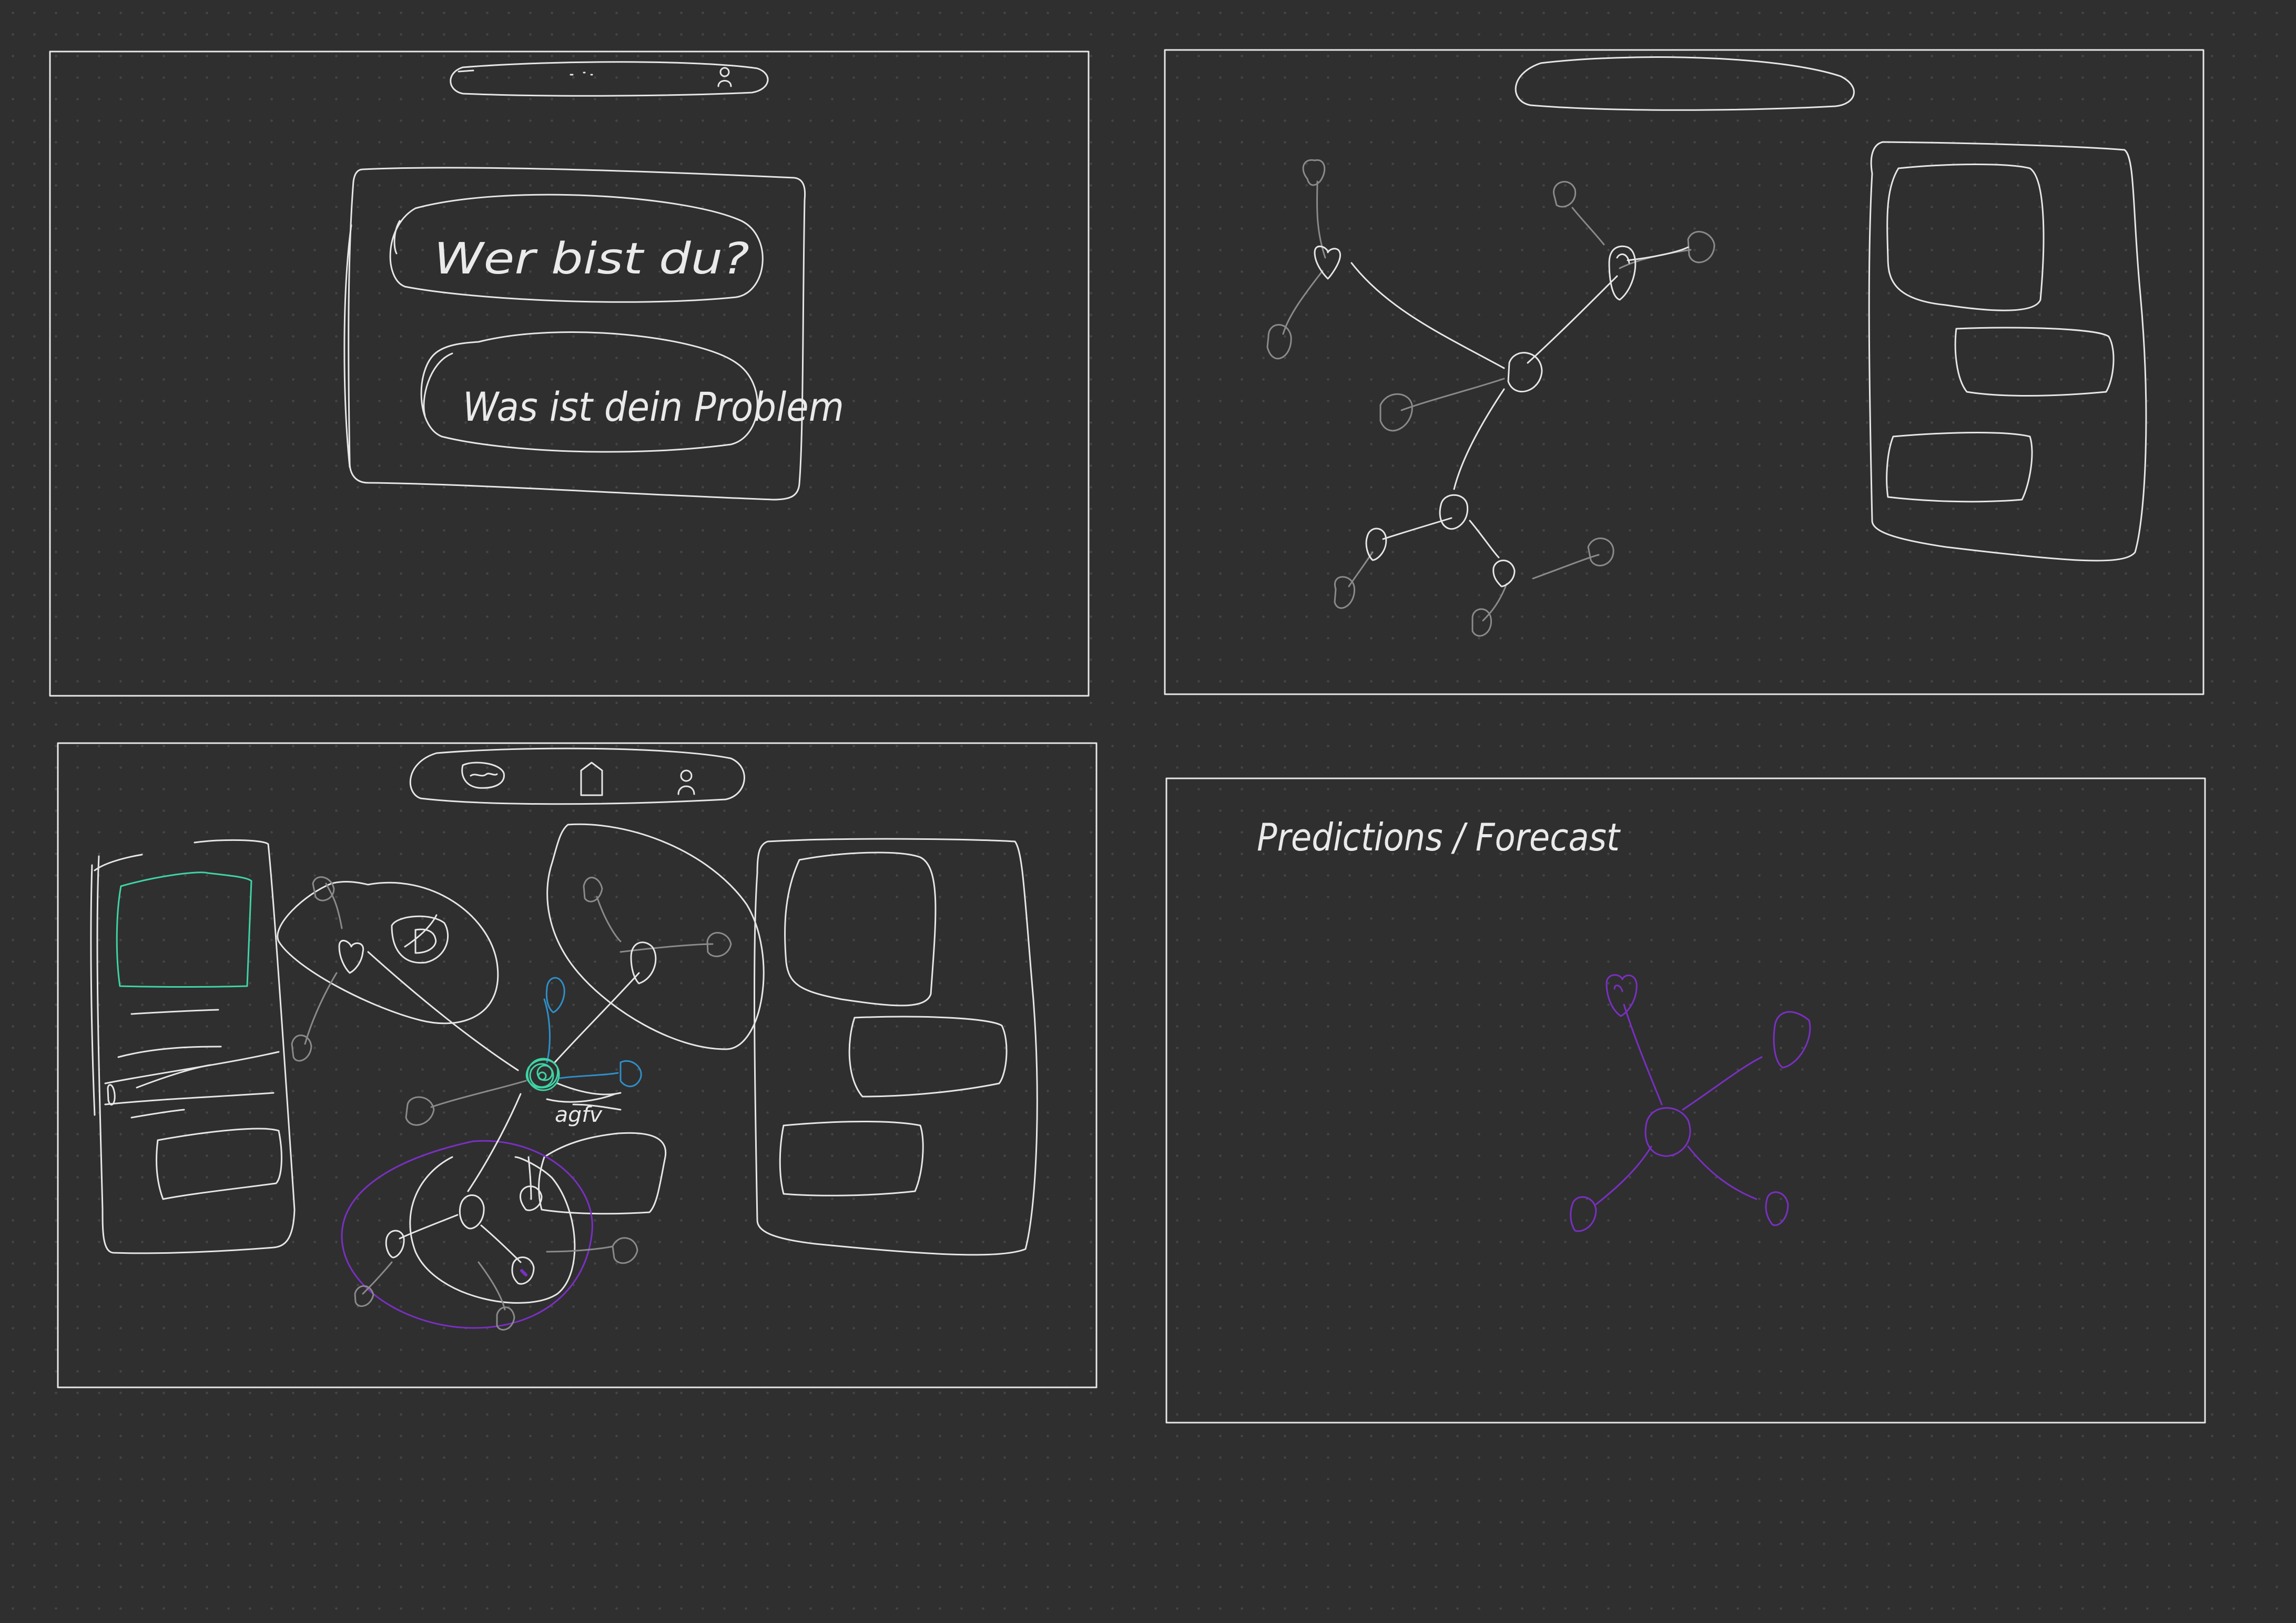 The height and width of the screenshot is (1623, 2296). Describe the element at coordinates (483, 775) in the screenshot. I see `chat-icon` at that location.